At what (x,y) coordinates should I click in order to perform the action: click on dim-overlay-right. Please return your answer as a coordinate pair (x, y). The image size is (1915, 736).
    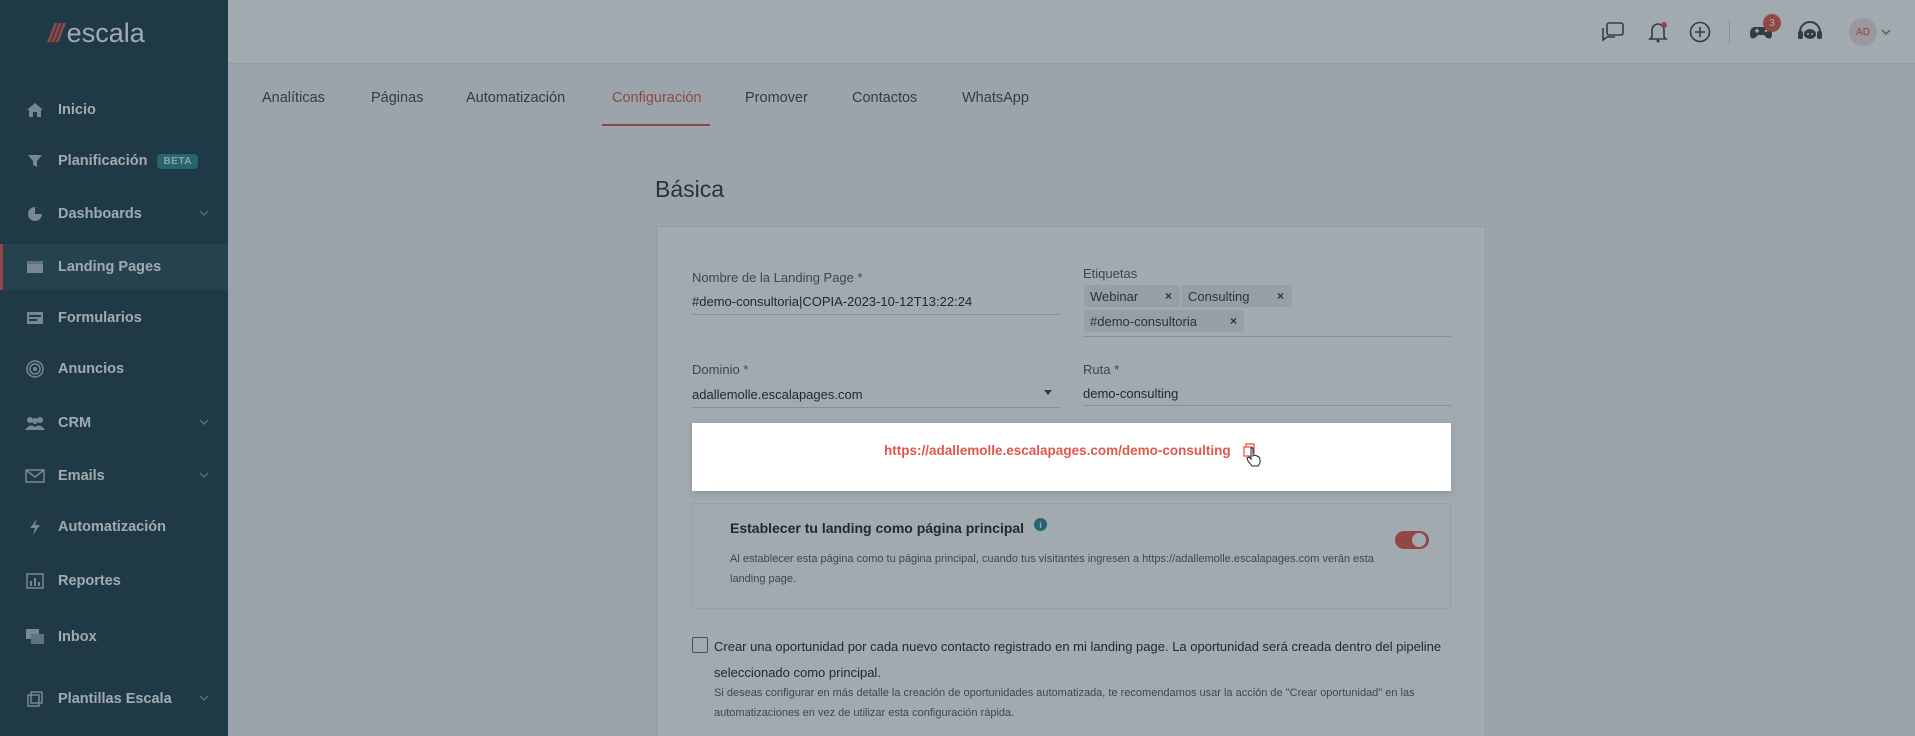
    Looking at the image, I should click on (1683, 457).